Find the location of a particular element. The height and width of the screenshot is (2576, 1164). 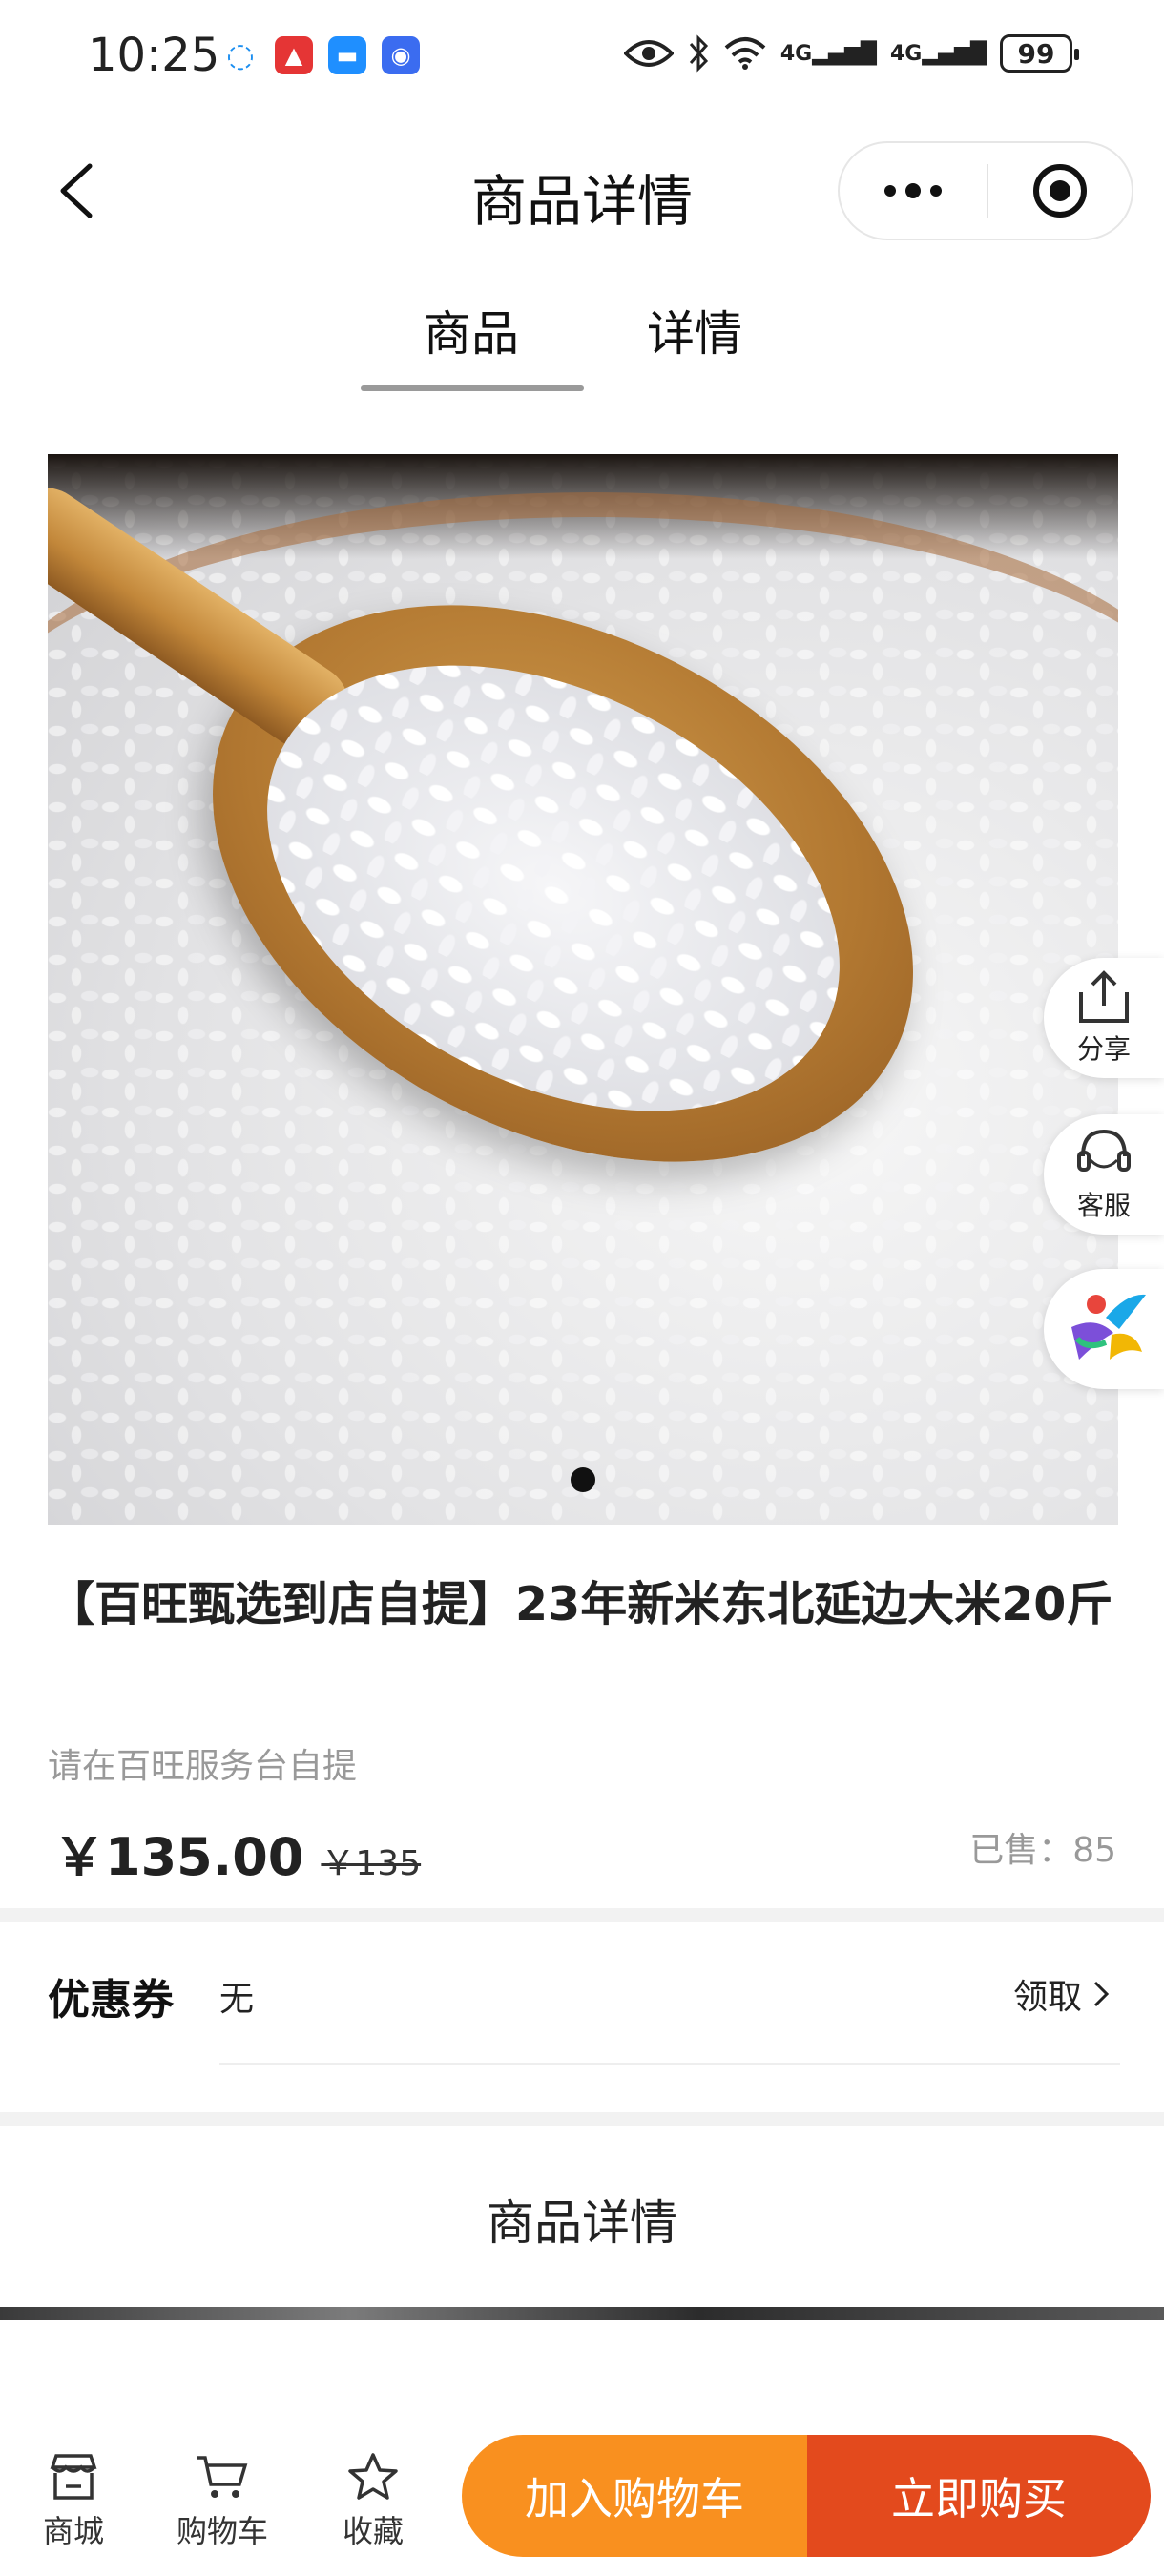

message-app-icon: ▬ is located at coordinates (347, 55).